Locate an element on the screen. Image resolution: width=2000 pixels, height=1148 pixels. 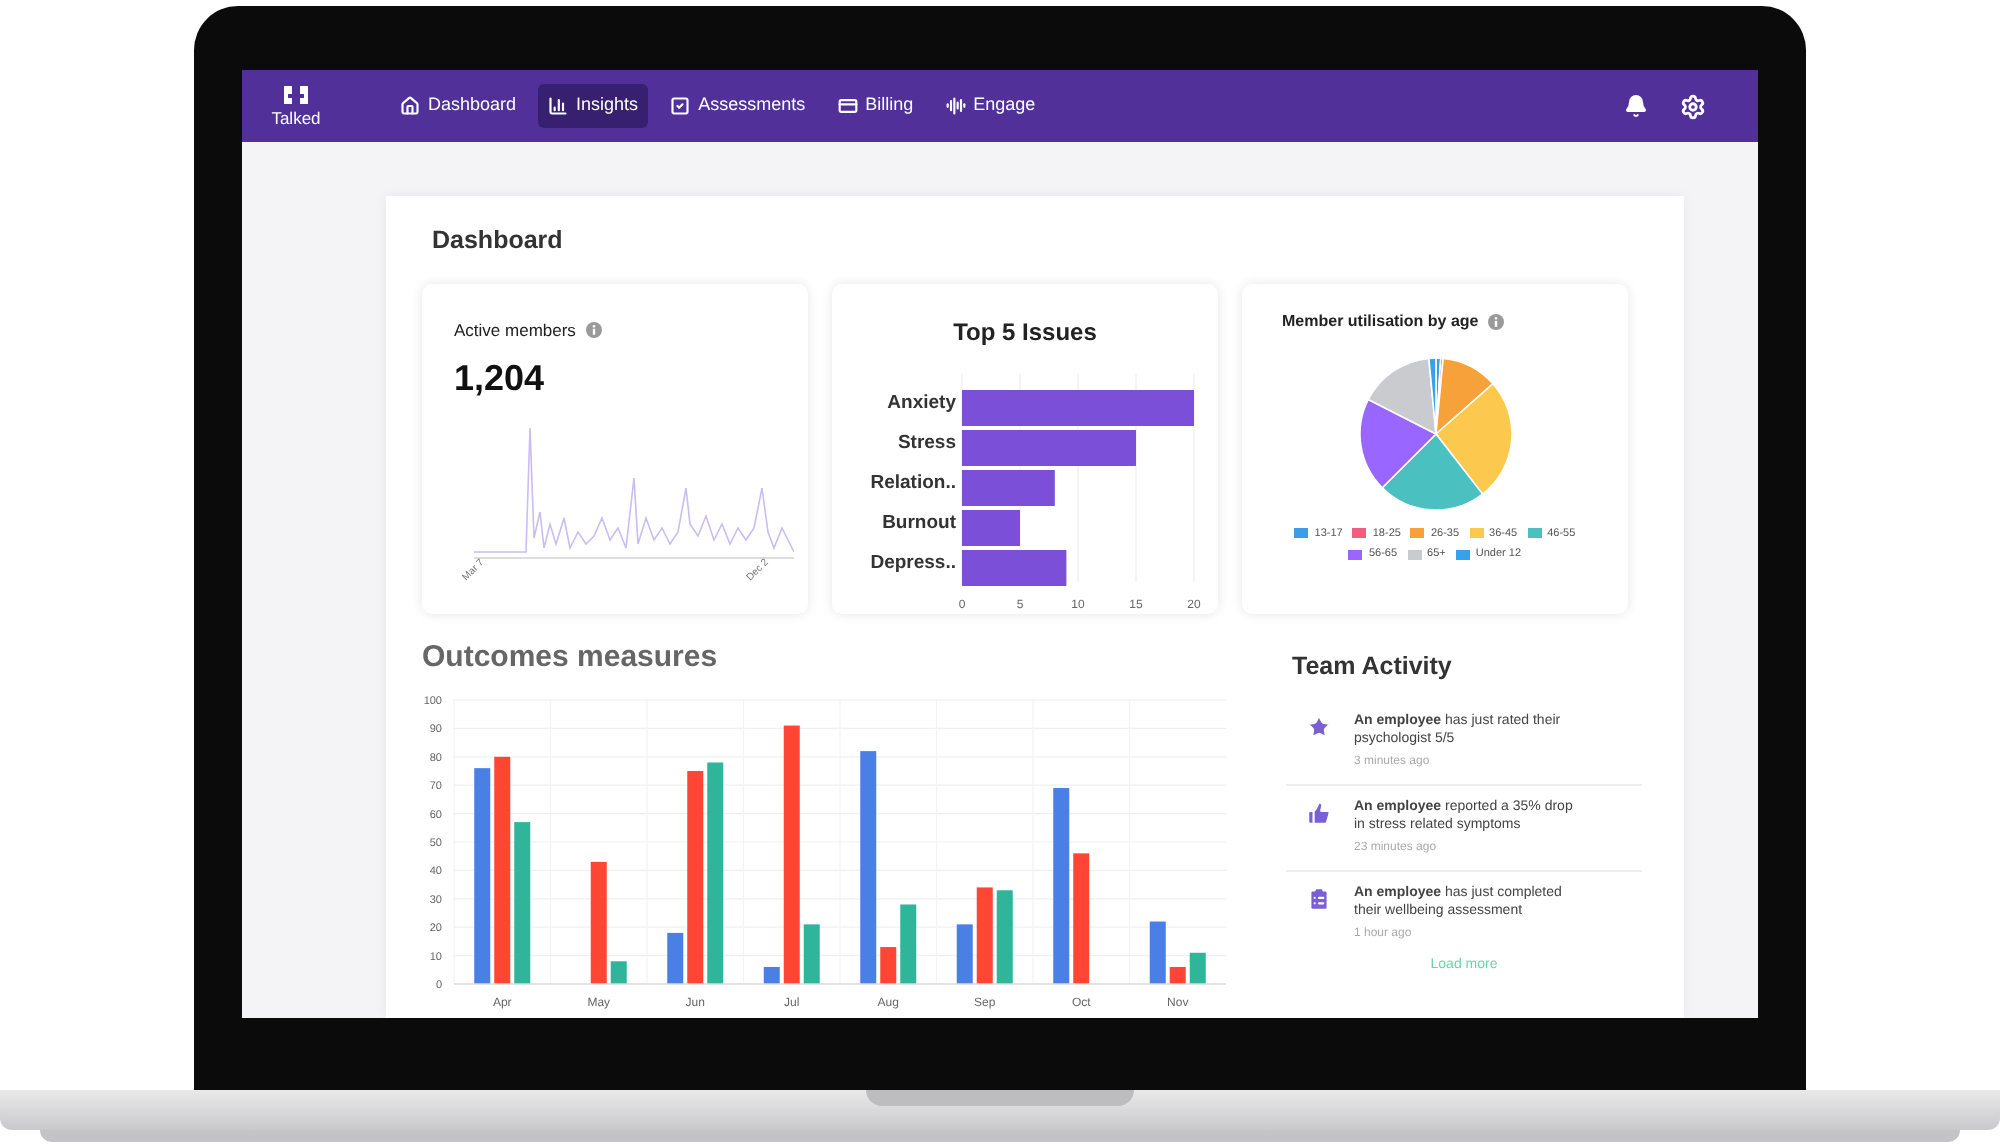
card-title: Active members is located at coordinates (515, 330).